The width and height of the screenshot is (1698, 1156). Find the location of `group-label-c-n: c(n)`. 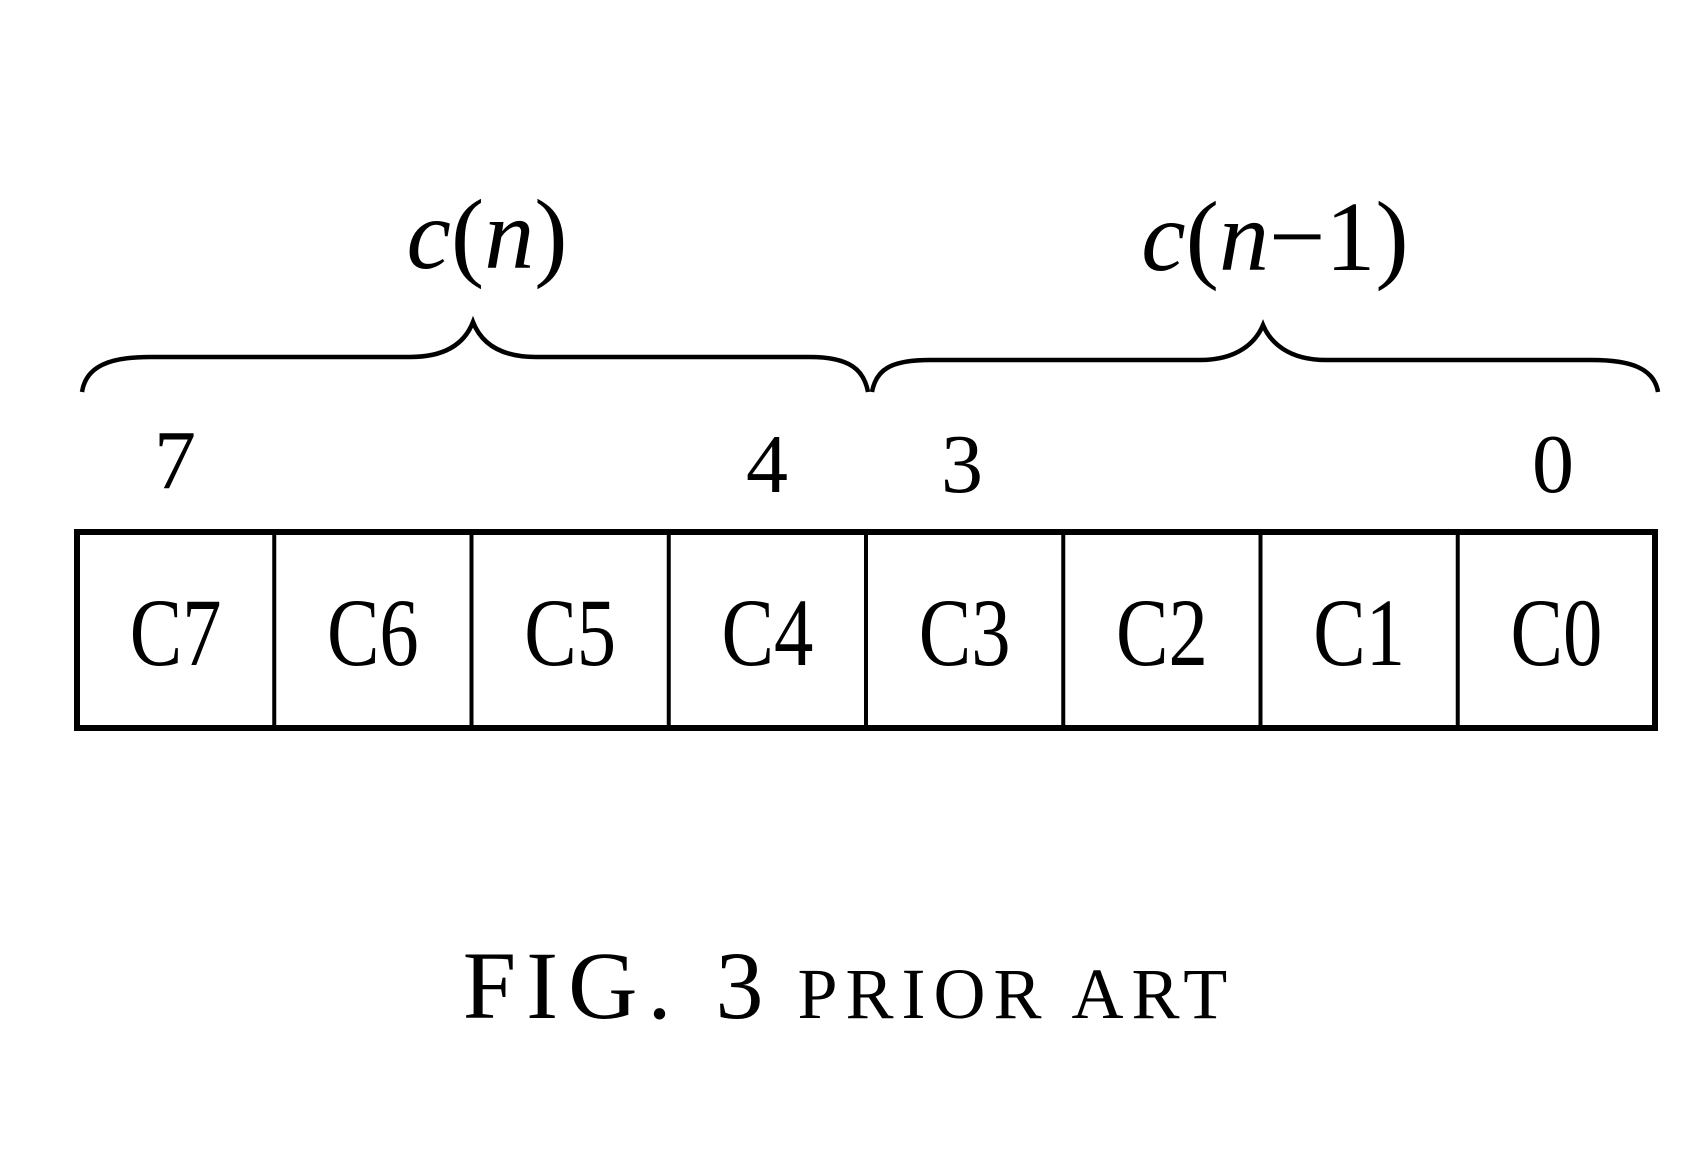

group-label-c-n: c(n) is located at coordinates (486, 234).